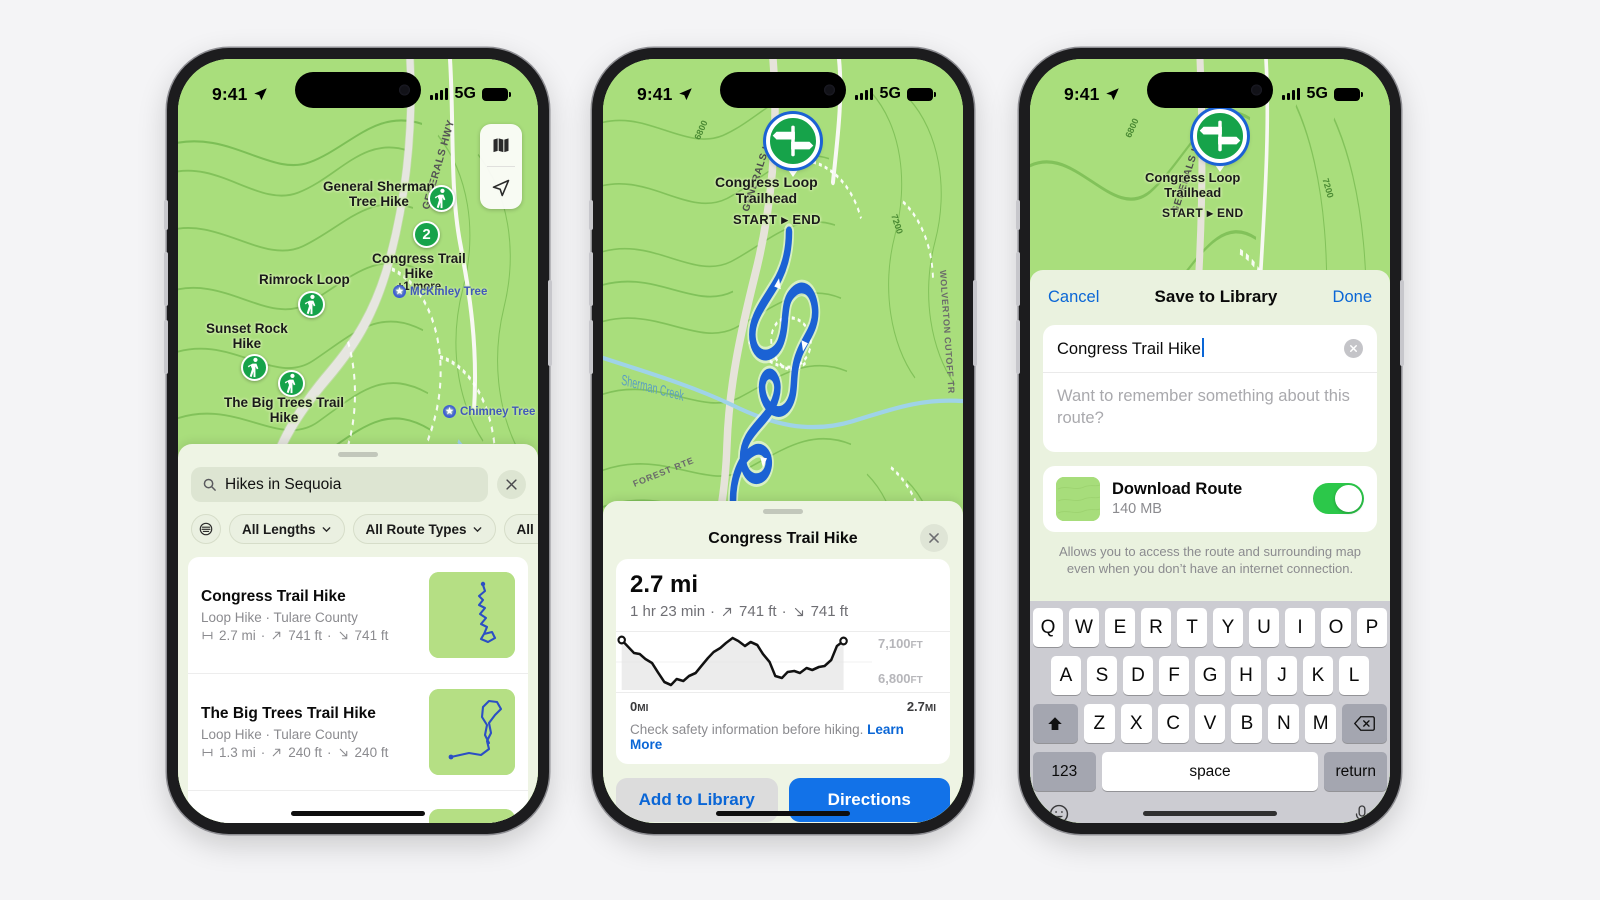 This screenshot has height=900, width=1600. What do you see at coordinates (1284, 723) in the screenshot?
I see `key-n: N` at bounding box center [1284, 723].